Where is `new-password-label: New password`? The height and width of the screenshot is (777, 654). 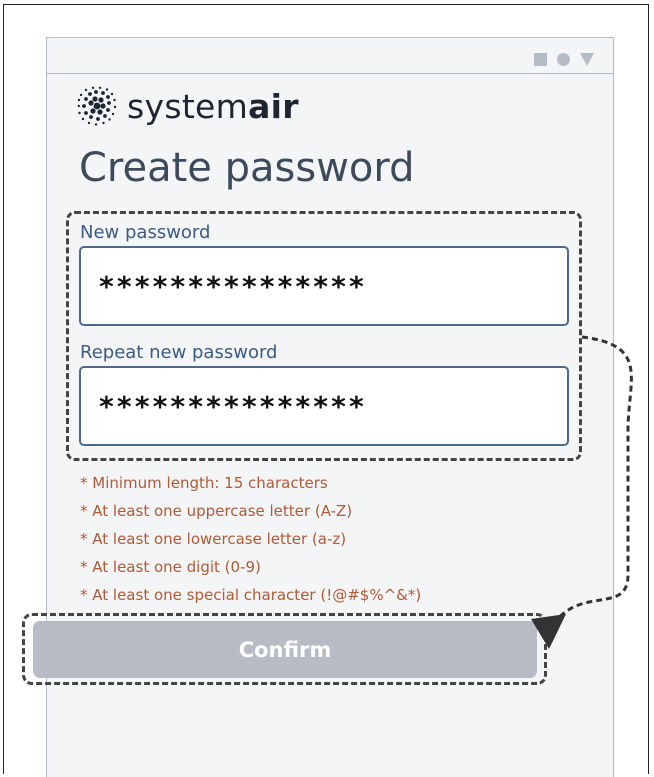 new-password-label: New password is located at coordinates (145, 232).